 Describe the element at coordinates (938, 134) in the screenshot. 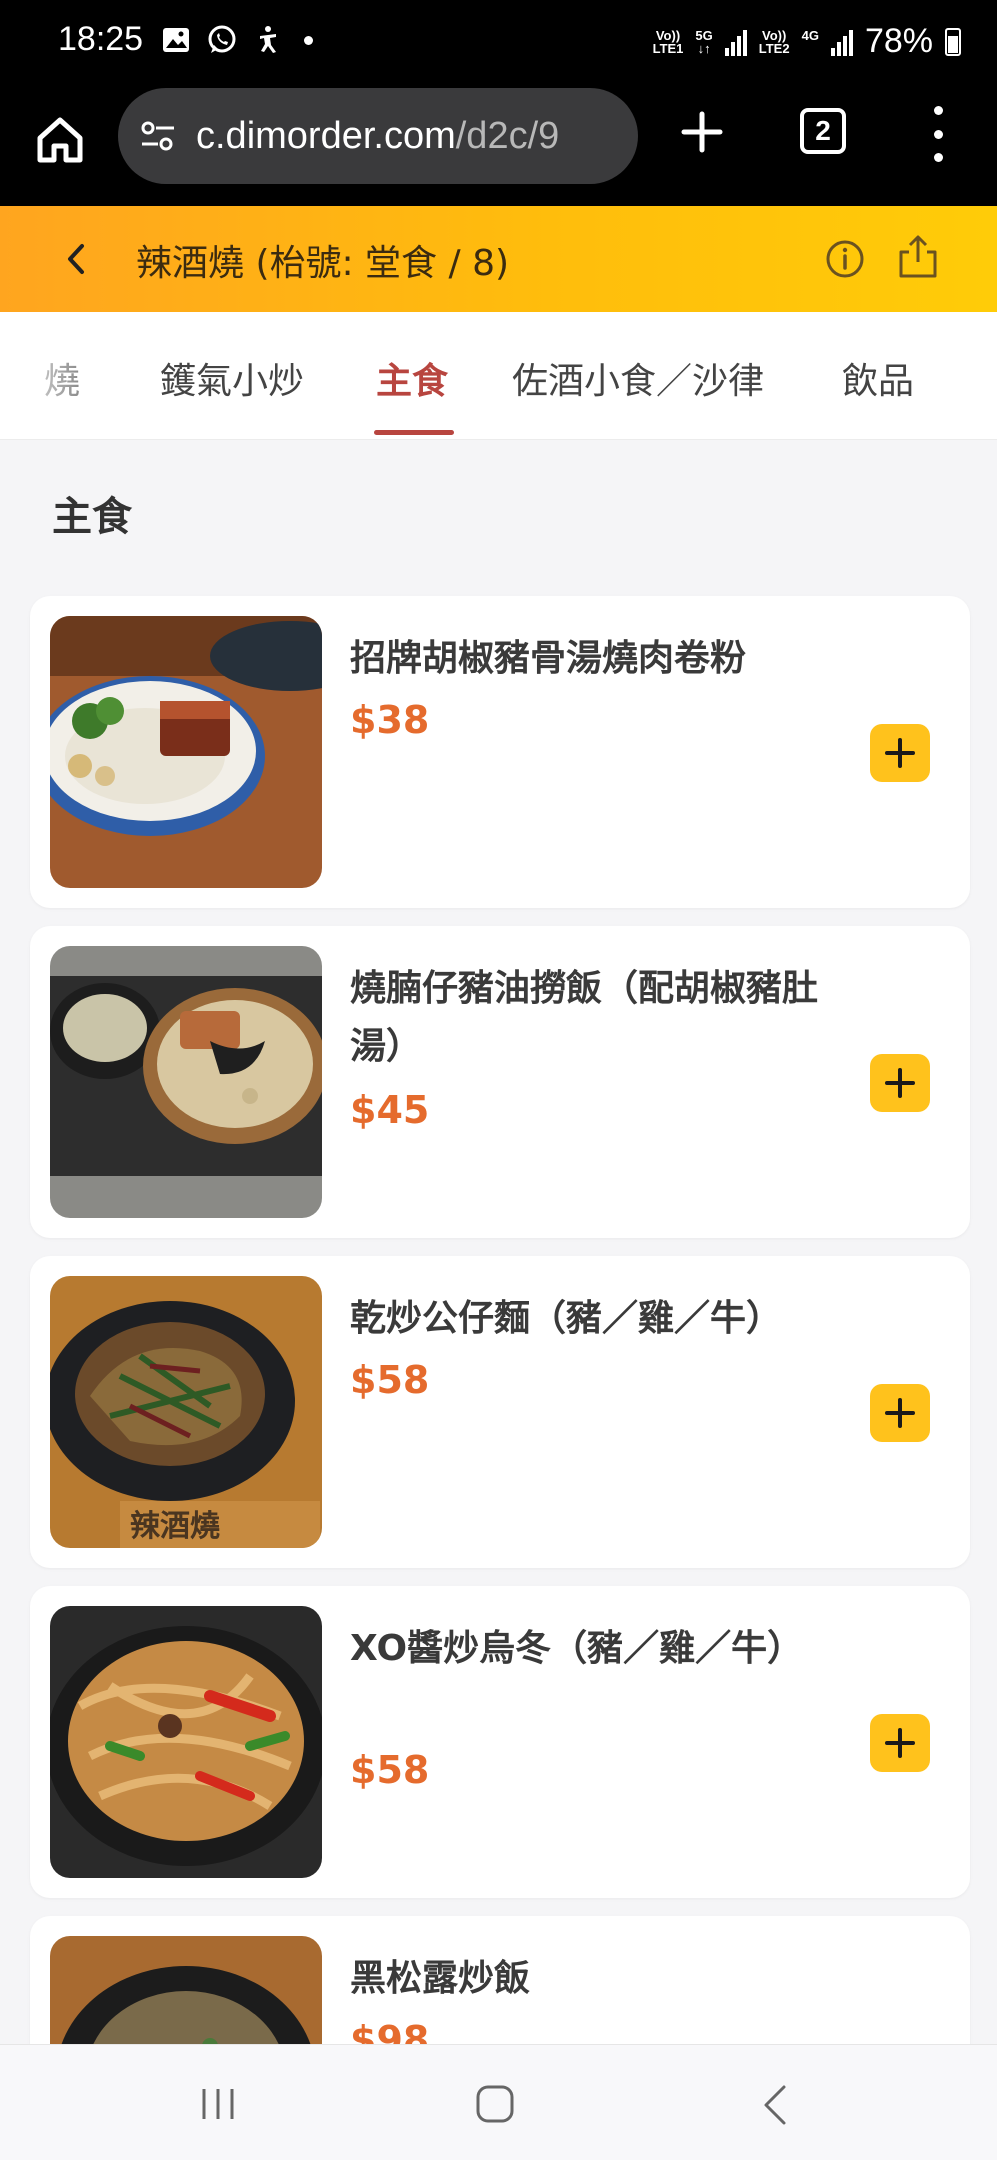

I see `overflow-menu-icon` at that location.